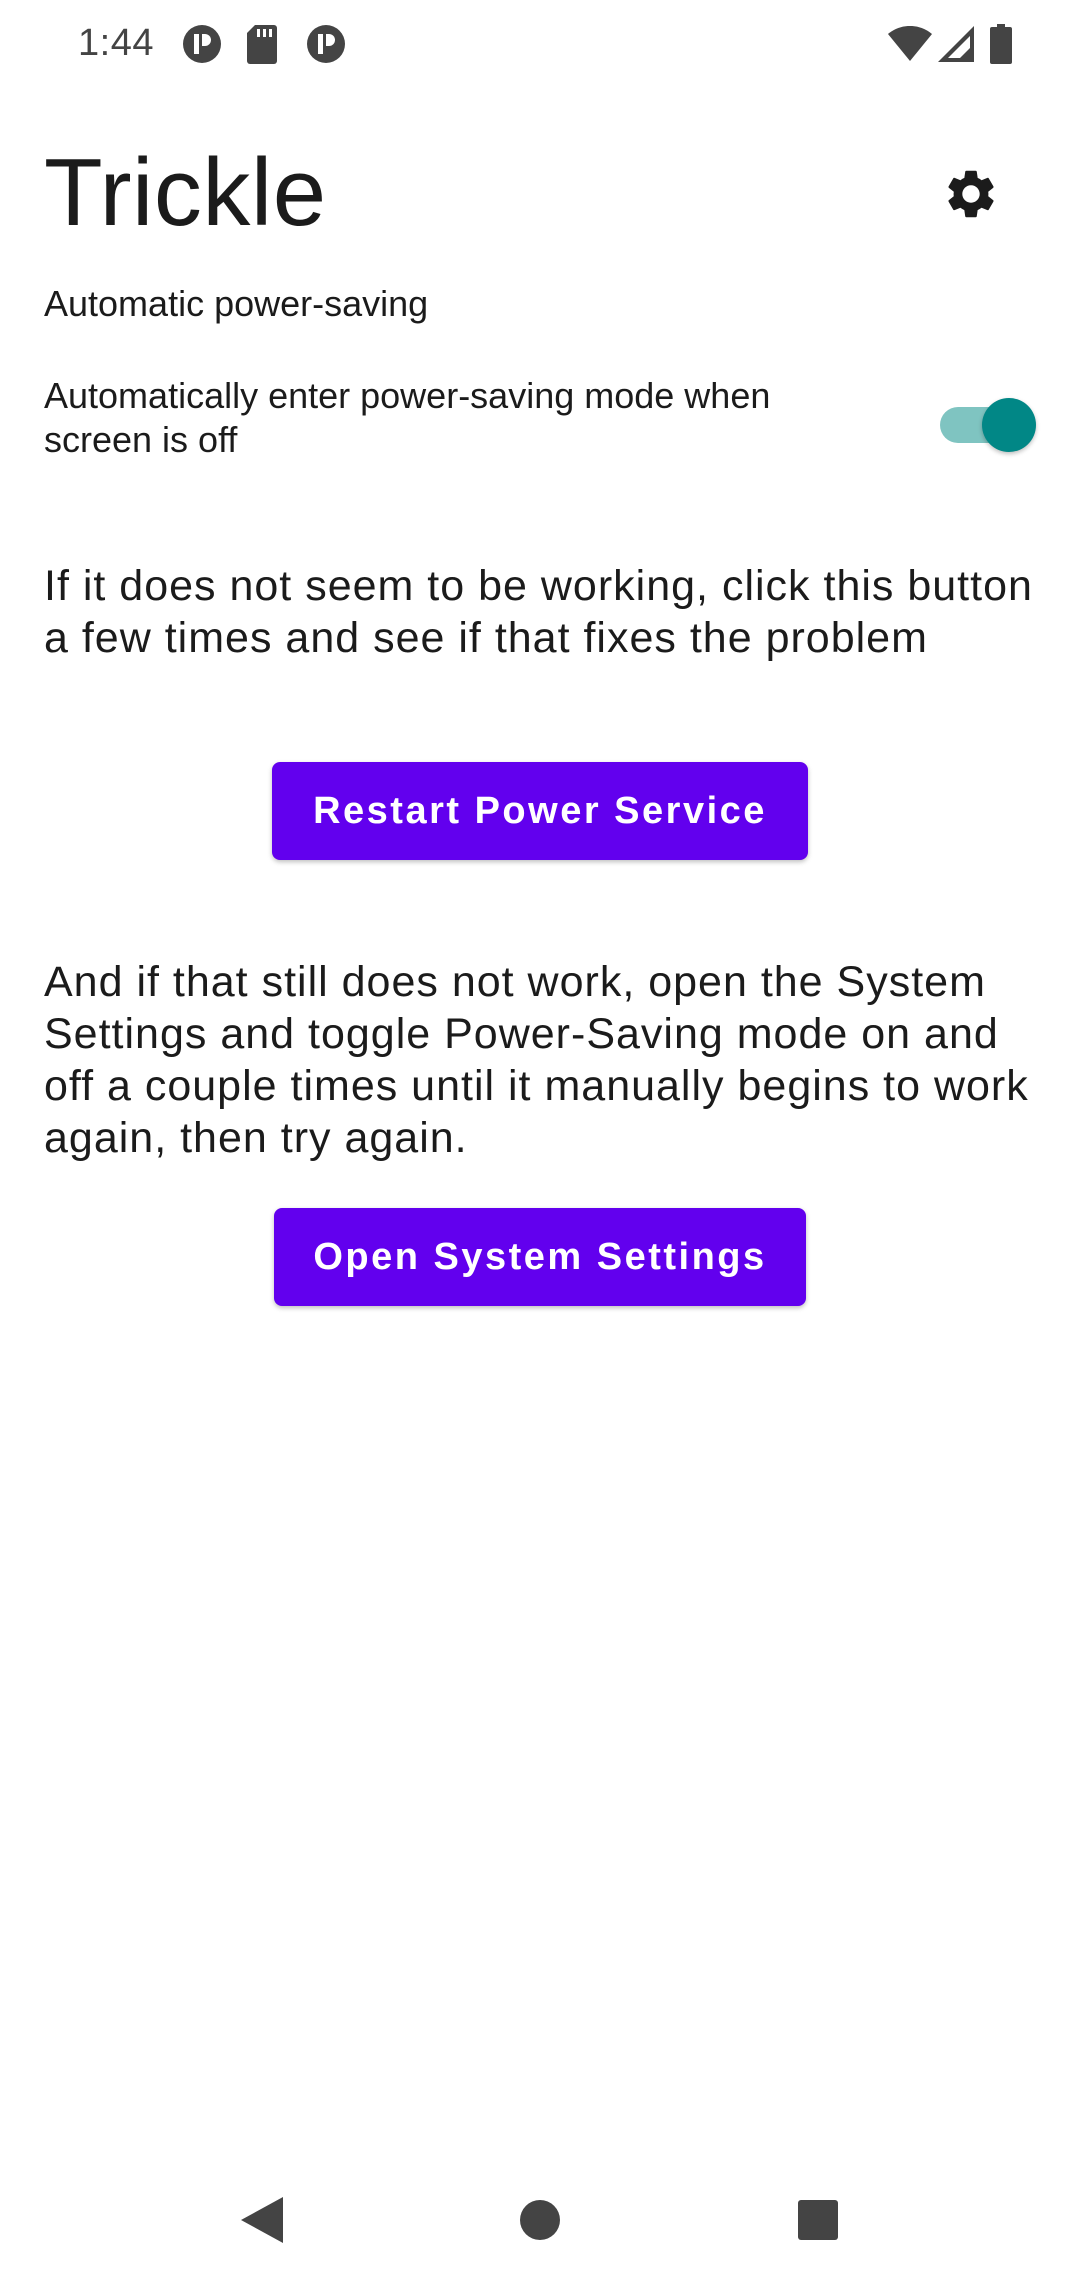  I want to click on restart-power-service-button: Restart Power Service, so click(540, 811).